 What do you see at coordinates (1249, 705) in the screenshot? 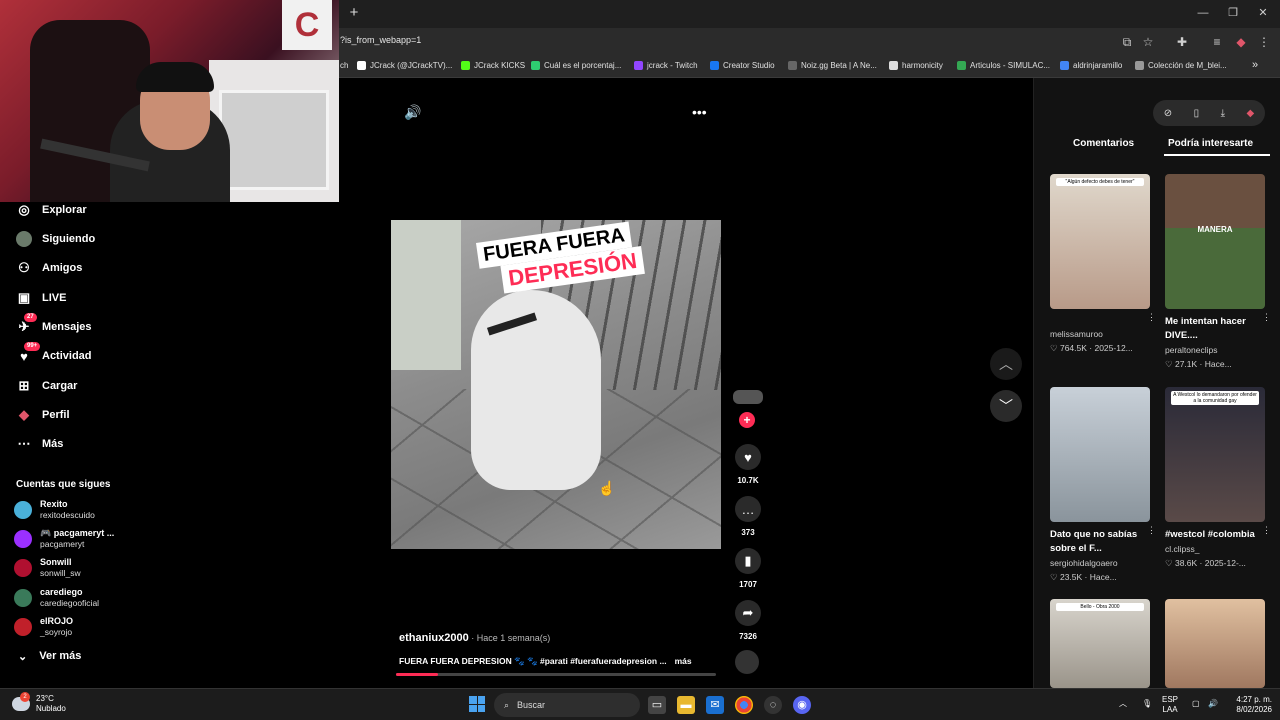
I see `clock: 4:27 p. m. 8/02/2026` at bounding box center [1249, 705].